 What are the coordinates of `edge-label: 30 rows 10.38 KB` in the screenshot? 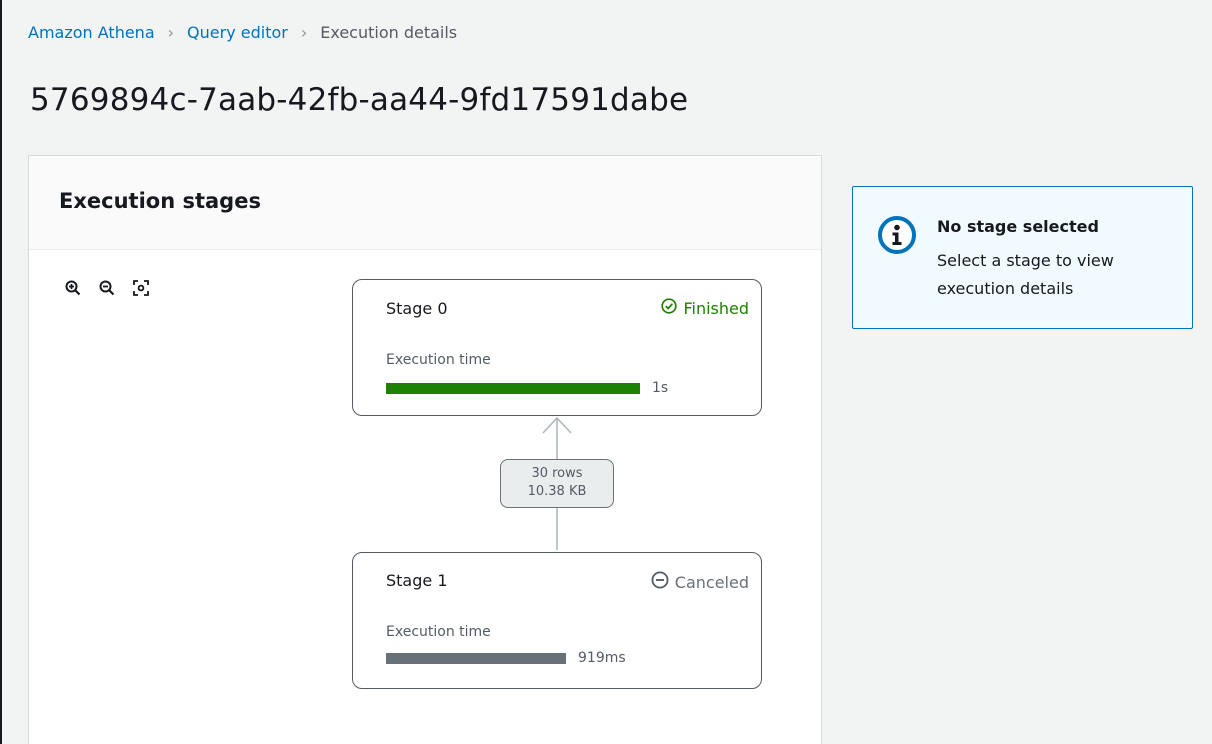 It's located at (557, 483).